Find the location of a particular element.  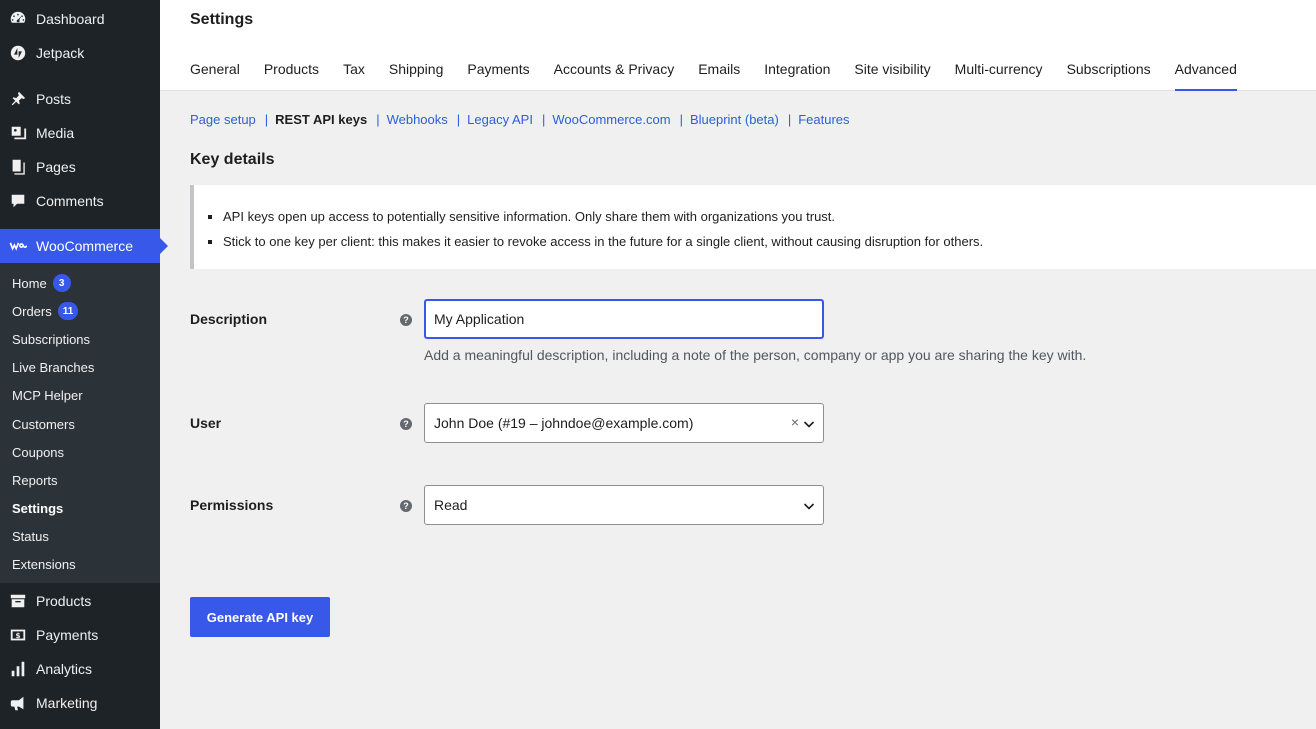

pin-icon is located at coordinates (18, 99).